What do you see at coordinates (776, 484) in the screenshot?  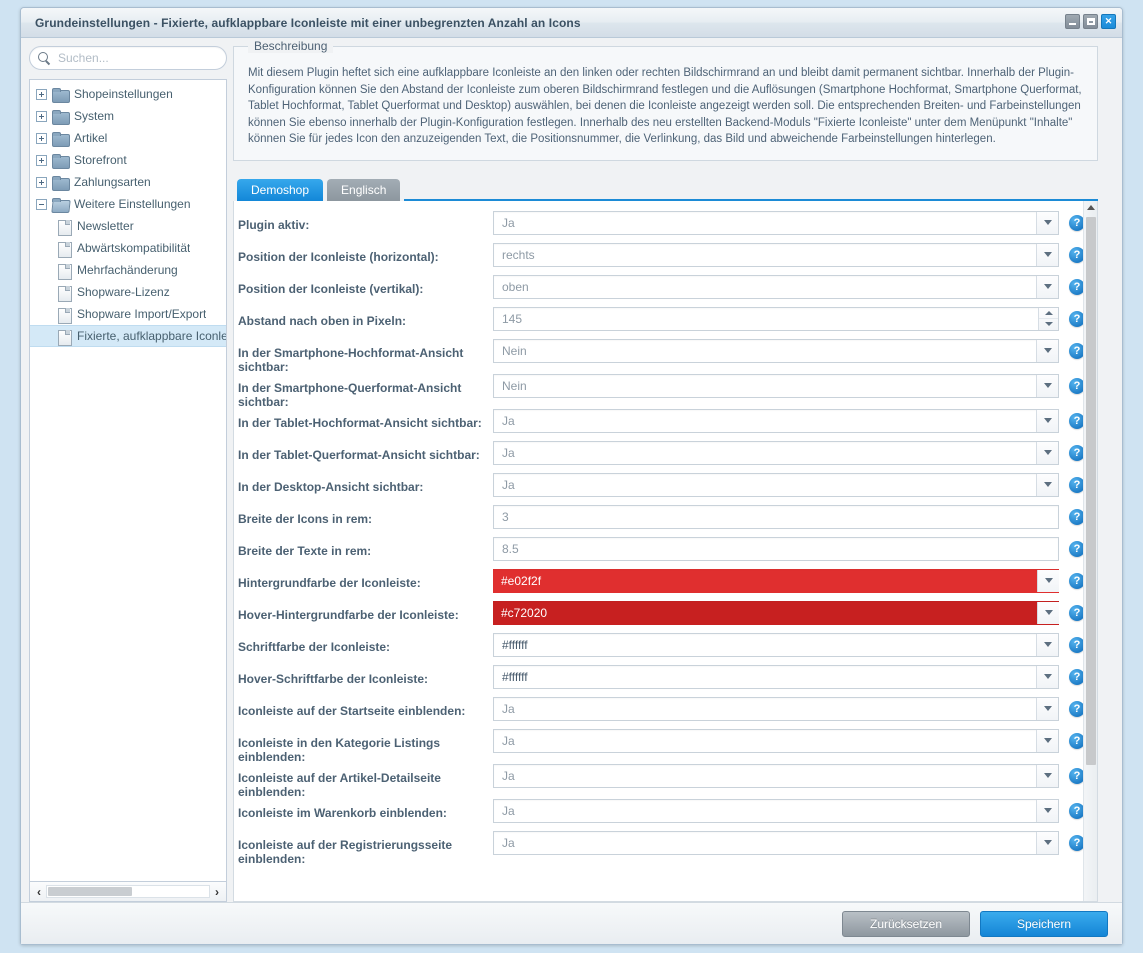 I see `input-in-der-desktop-ansicht-sichtbar: Ja` at bounding box center [776, 484].